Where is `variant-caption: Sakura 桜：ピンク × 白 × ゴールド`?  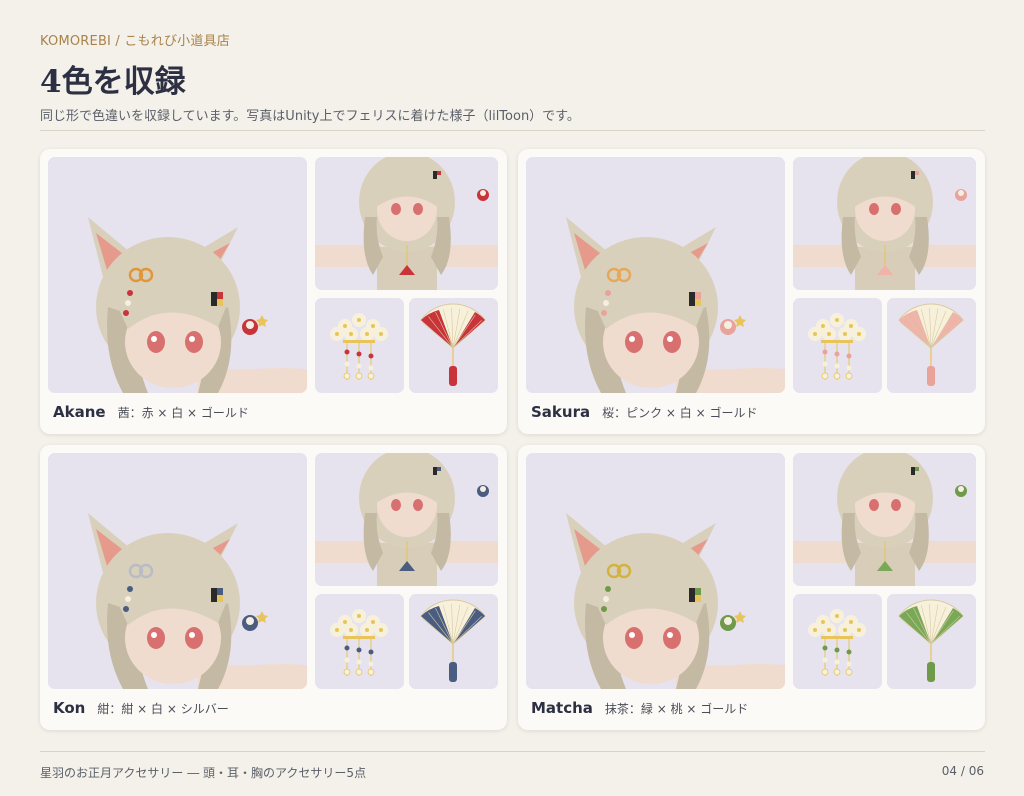 variant-caption: Sakura 桜：ピンク × 白 × ゴールド is located at coordinates (644, 412).